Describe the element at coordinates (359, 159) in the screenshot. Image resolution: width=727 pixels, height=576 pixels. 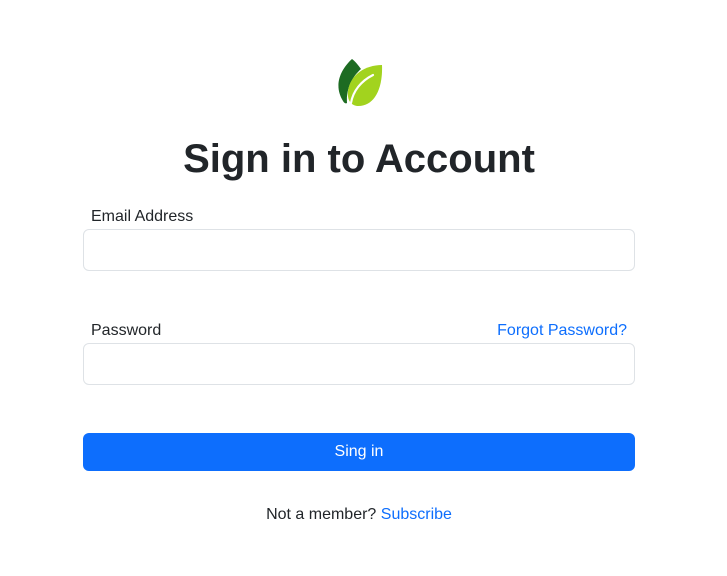
I see `page-title: Sign in to Account` at that location.